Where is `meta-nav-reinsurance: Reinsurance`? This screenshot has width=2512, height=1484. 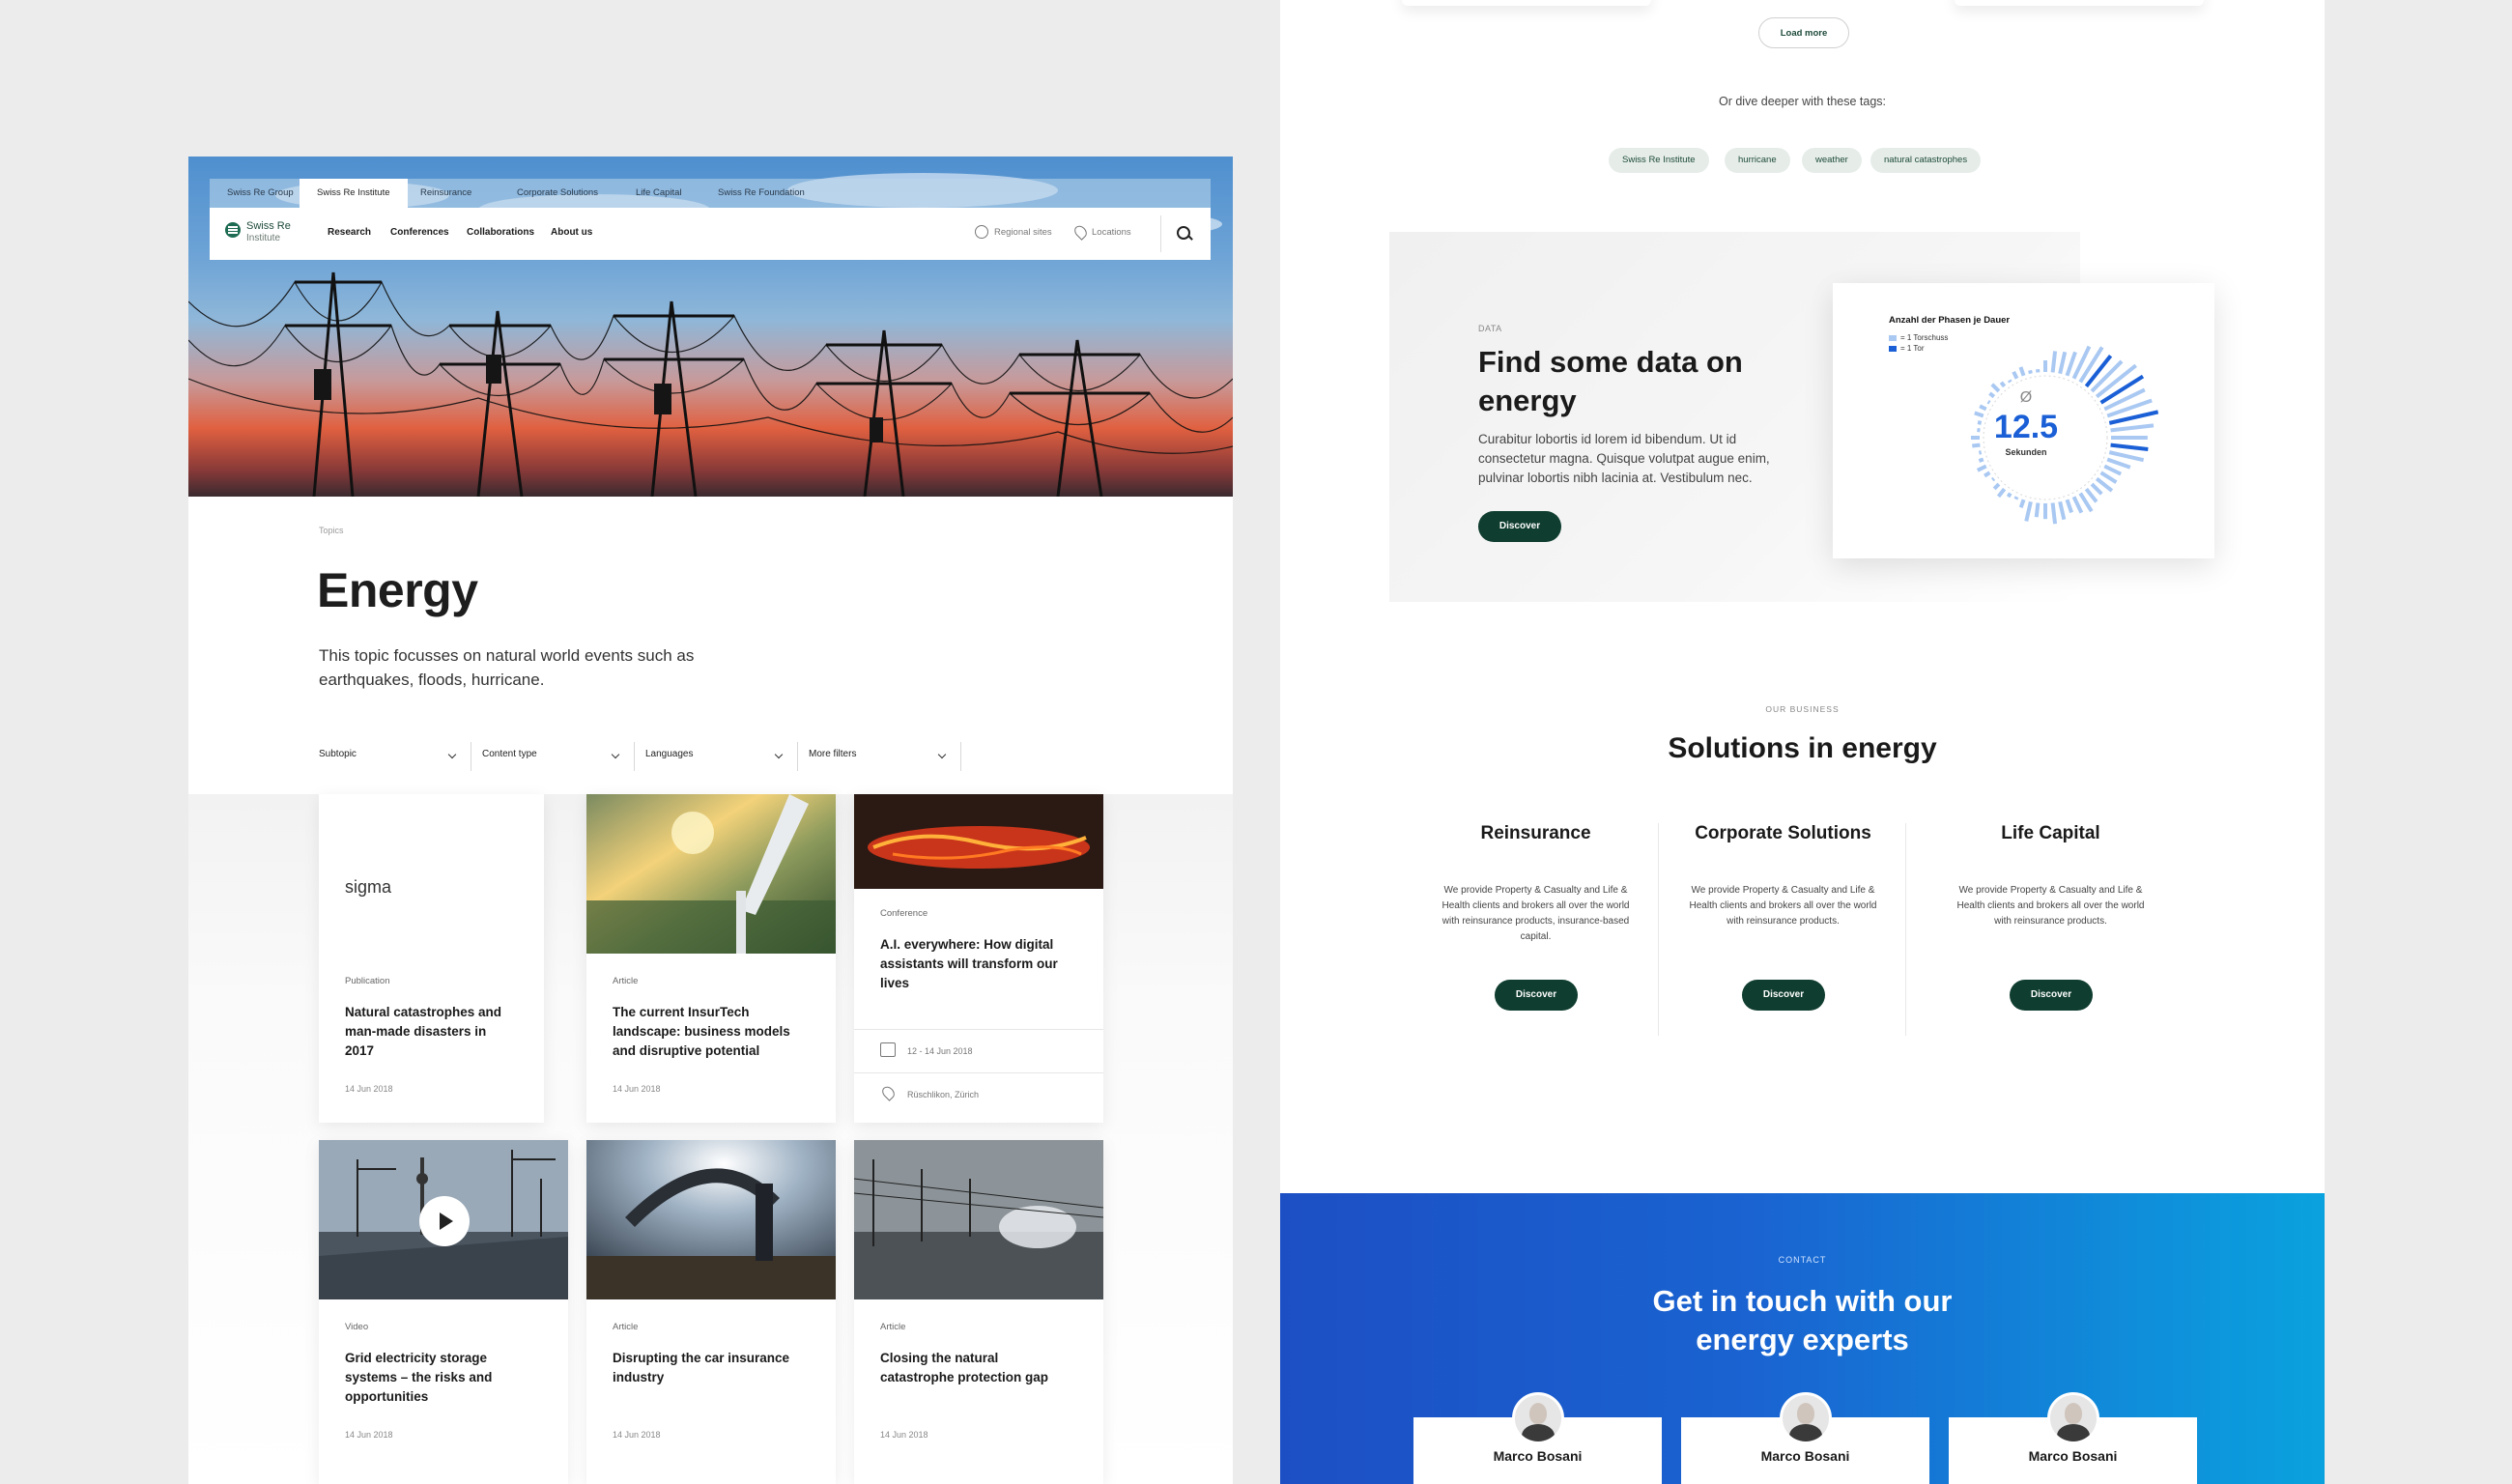 meta-nav-reinsurance: Reinsurance is located at coordinates (446, 193).